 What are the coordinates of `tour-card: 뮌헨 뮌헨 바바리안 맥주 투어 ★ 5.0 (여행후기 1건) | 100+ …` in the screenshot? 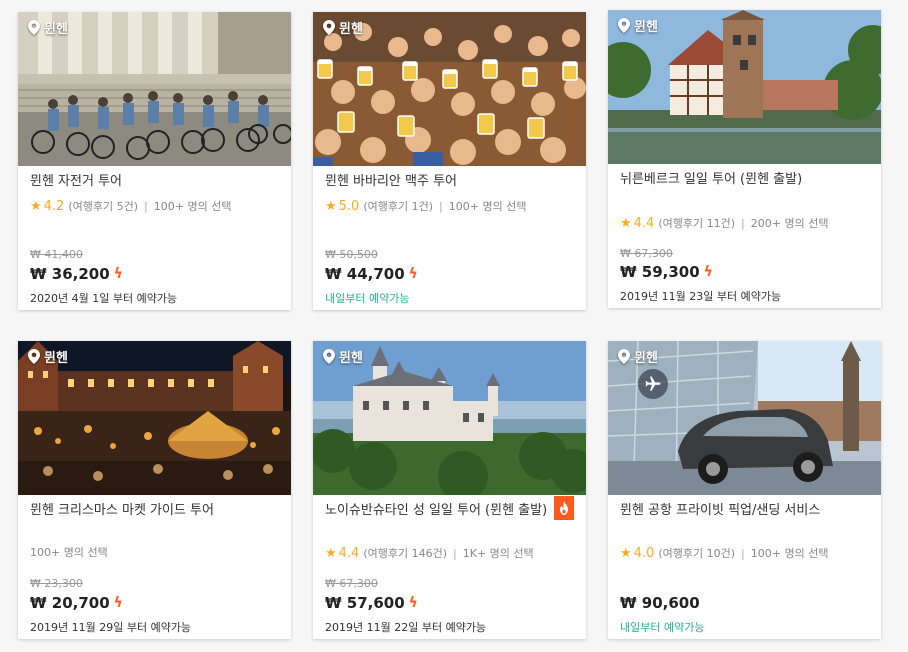 It's located at (449, 161).